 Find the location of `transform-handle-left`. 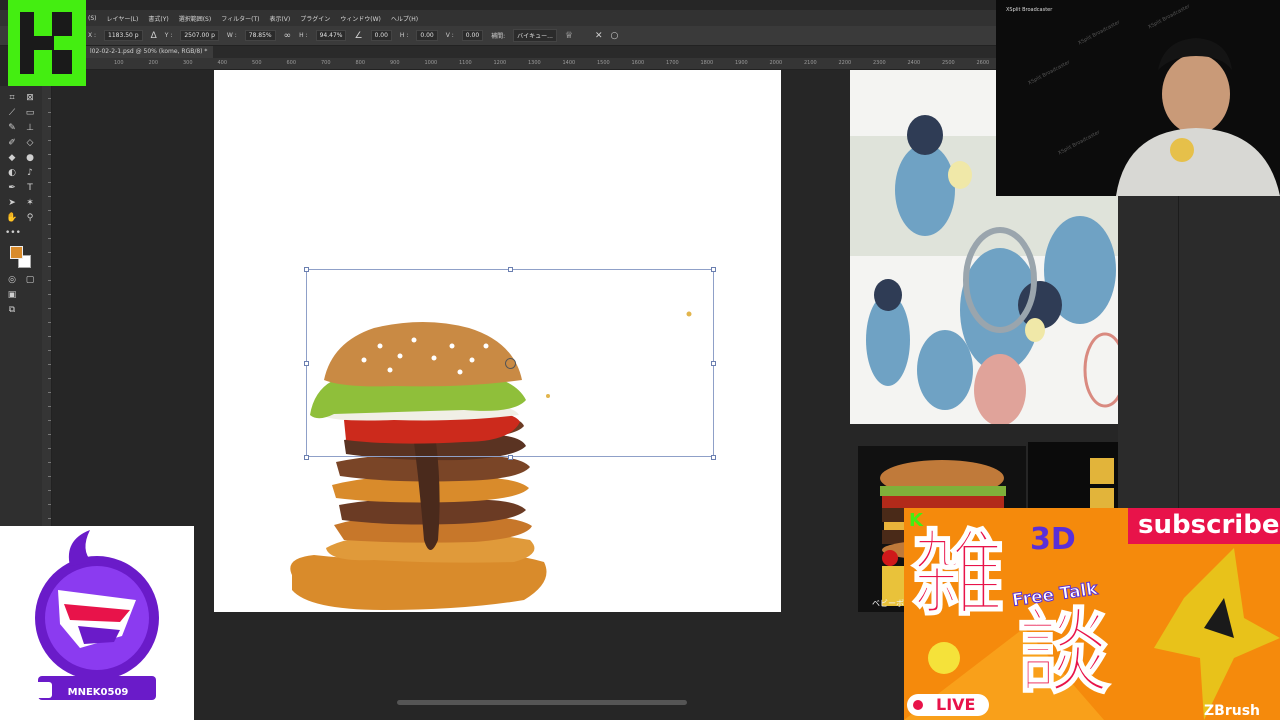

transform-handle-left is located at coordinates (306, 363).